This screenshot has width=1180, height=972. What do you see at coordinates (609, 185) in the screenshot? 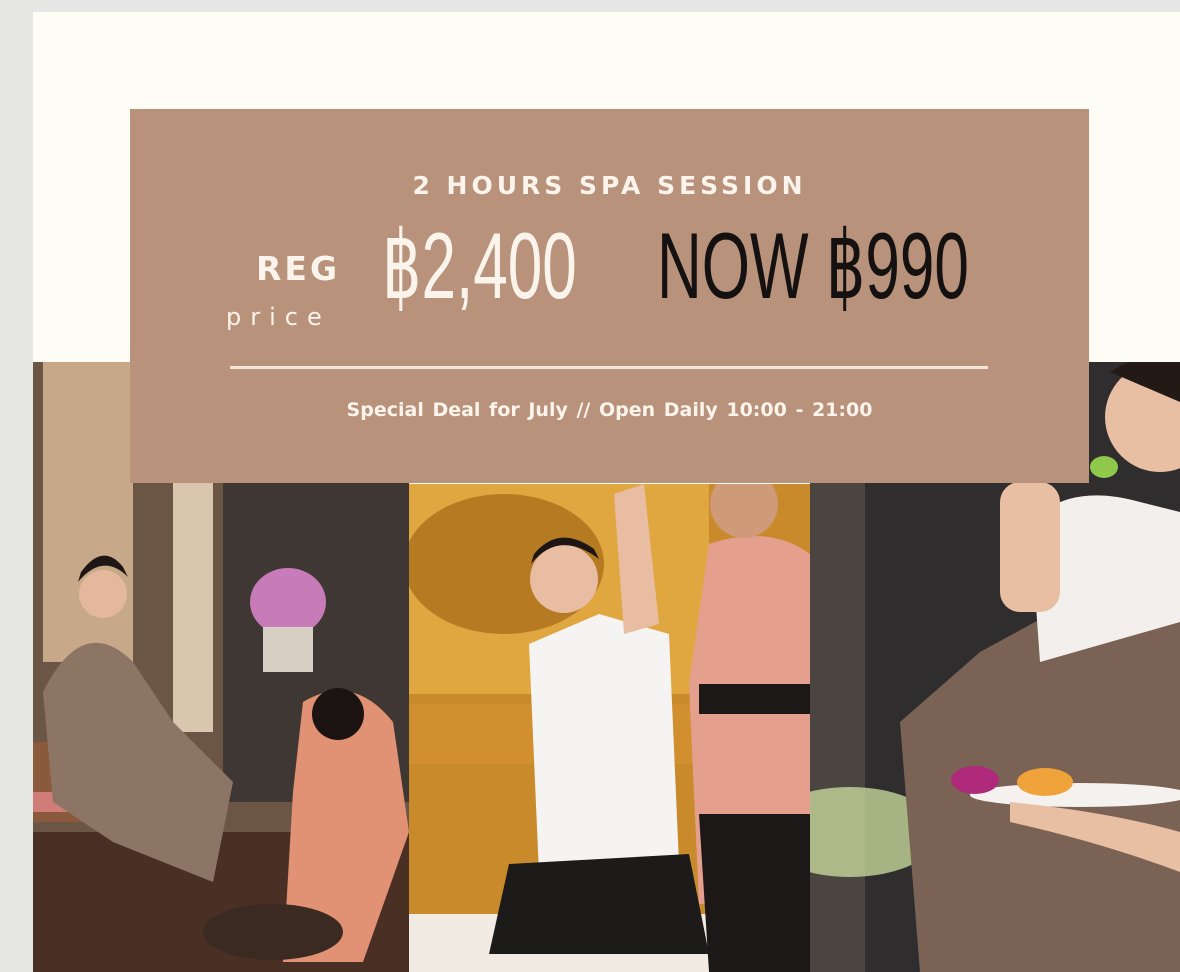
I see `session-headline: 2 HOURS SPA SESSION` at bounding box center [609, 185].